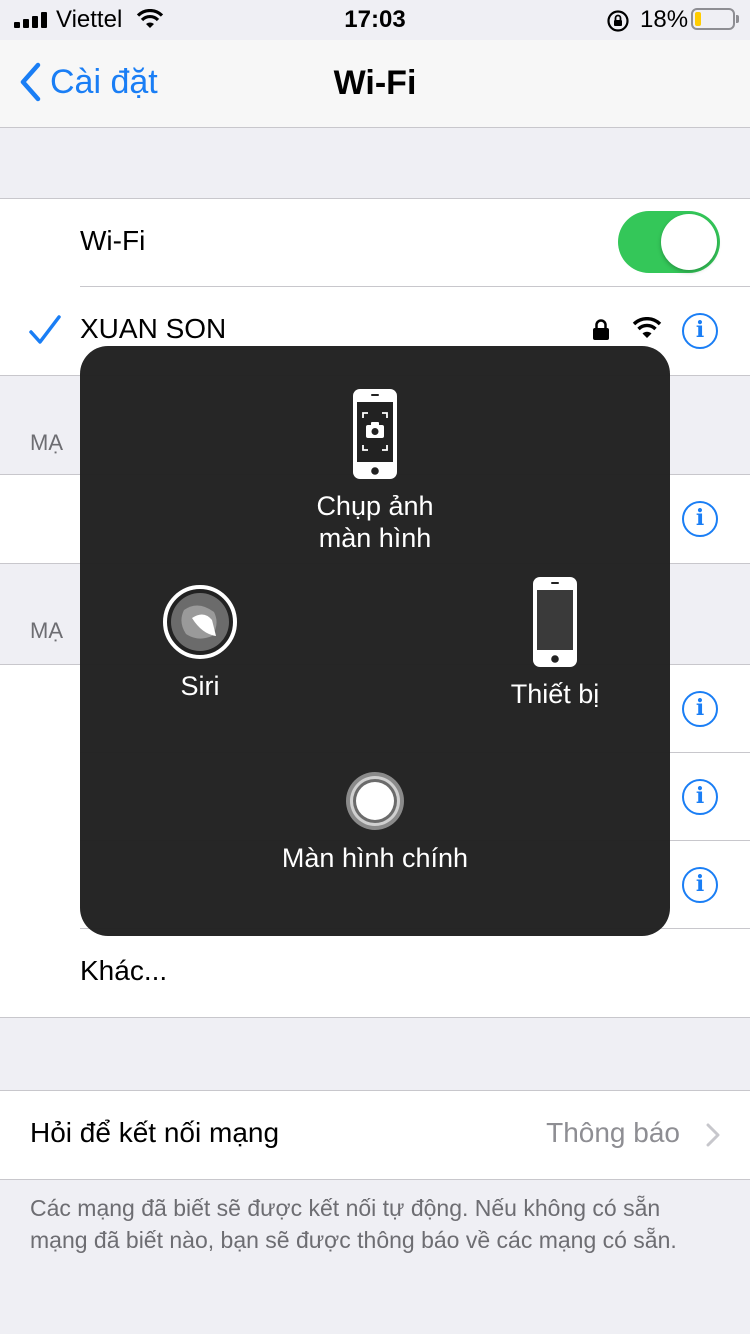  I want to click on wifi-toggle-row: Wi-Fi, so click(375, 243).